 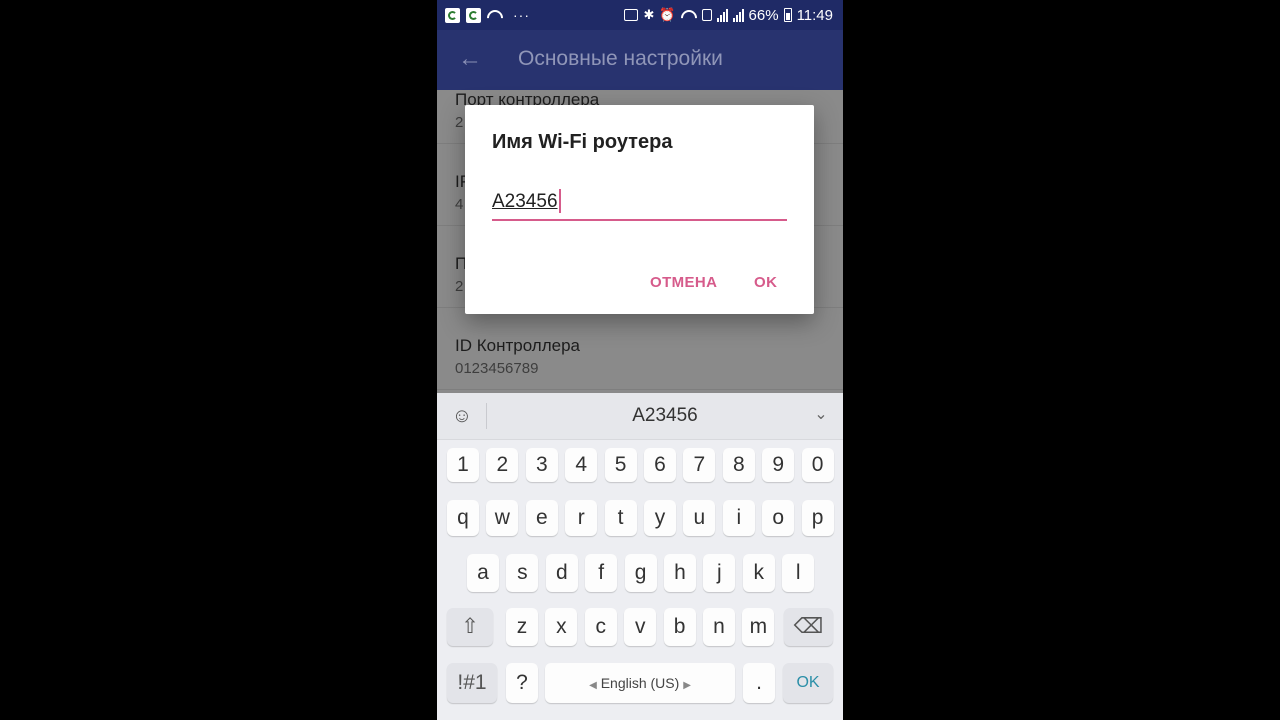 I want to click on bluetooth-icon: ✱, so click(x=649, y=14).